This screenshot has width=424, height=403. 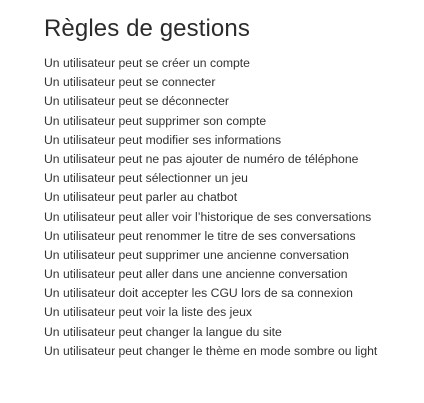 What do you see at coordinates (130, 82) in the screenshot?
I see `rule-item: Un utilisateur peut se connecter` at bounding box center [130, 82].